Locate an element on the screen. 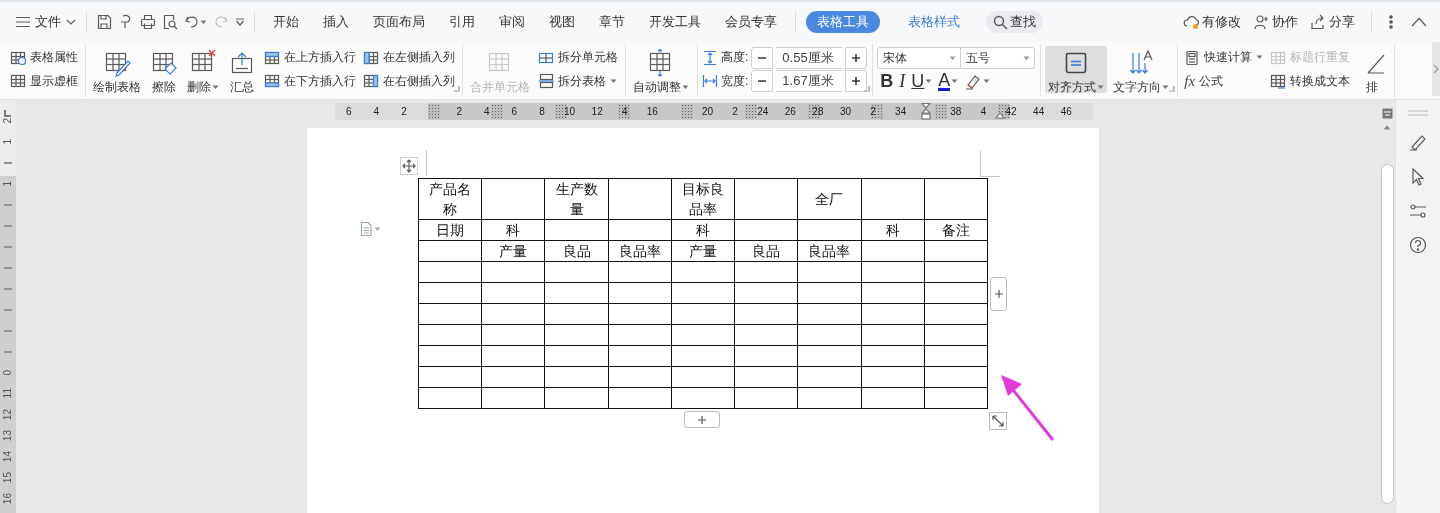  caret-up-icon is located at coordinates (1387, 127).